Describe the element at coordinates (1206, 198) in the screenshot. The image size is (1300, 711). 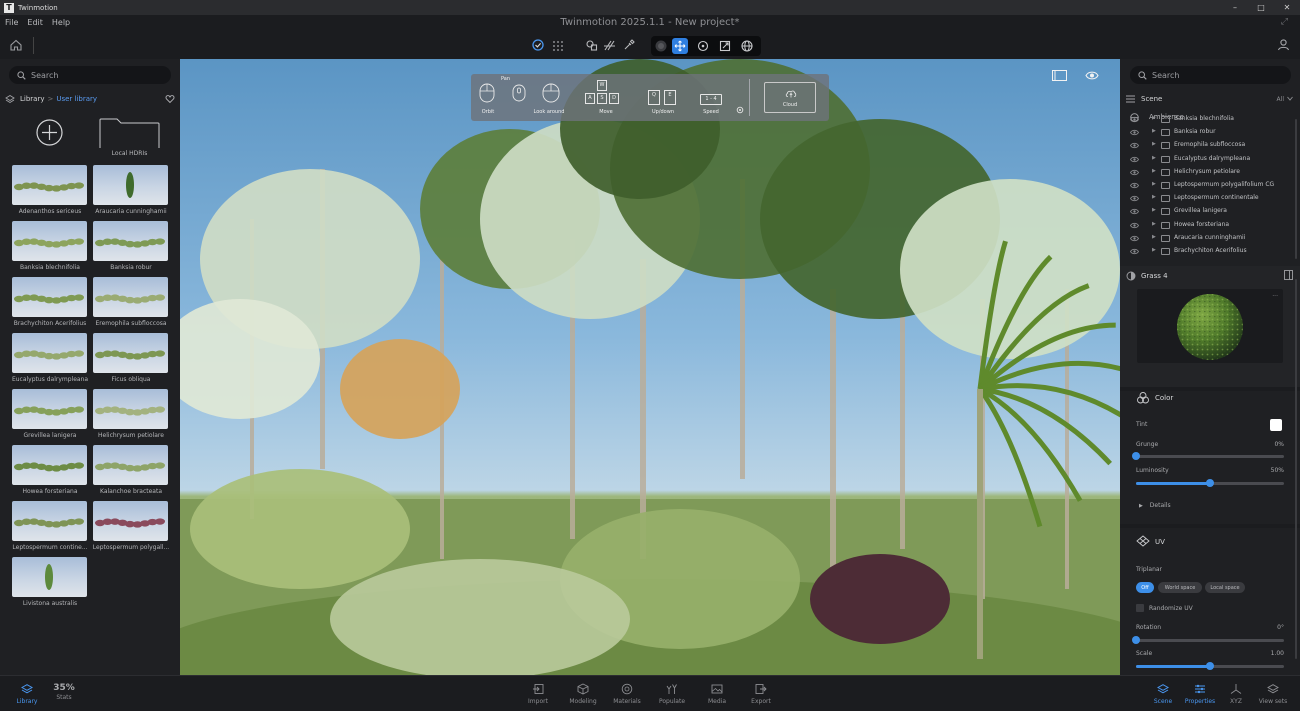
I see `scene-tree-item: ▶ Leptospermum continentale` at that location.